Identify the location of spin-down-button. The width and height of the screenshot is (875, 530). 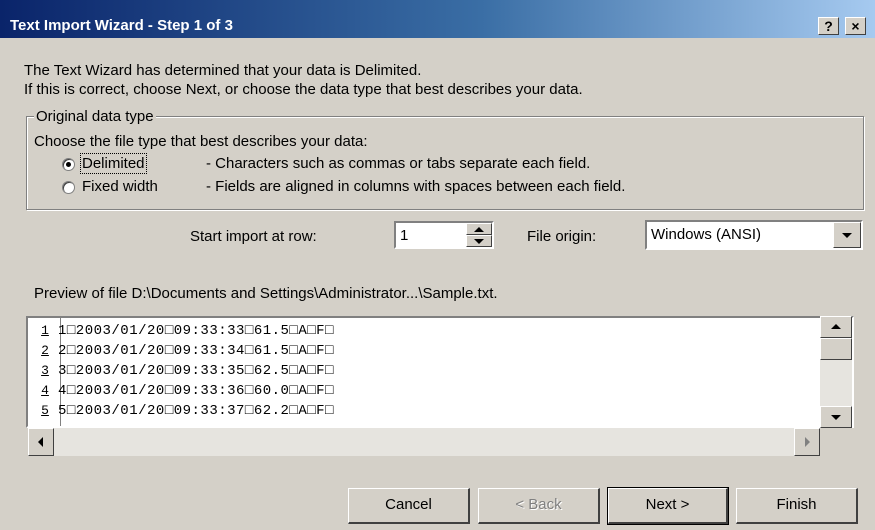
(479, 241).